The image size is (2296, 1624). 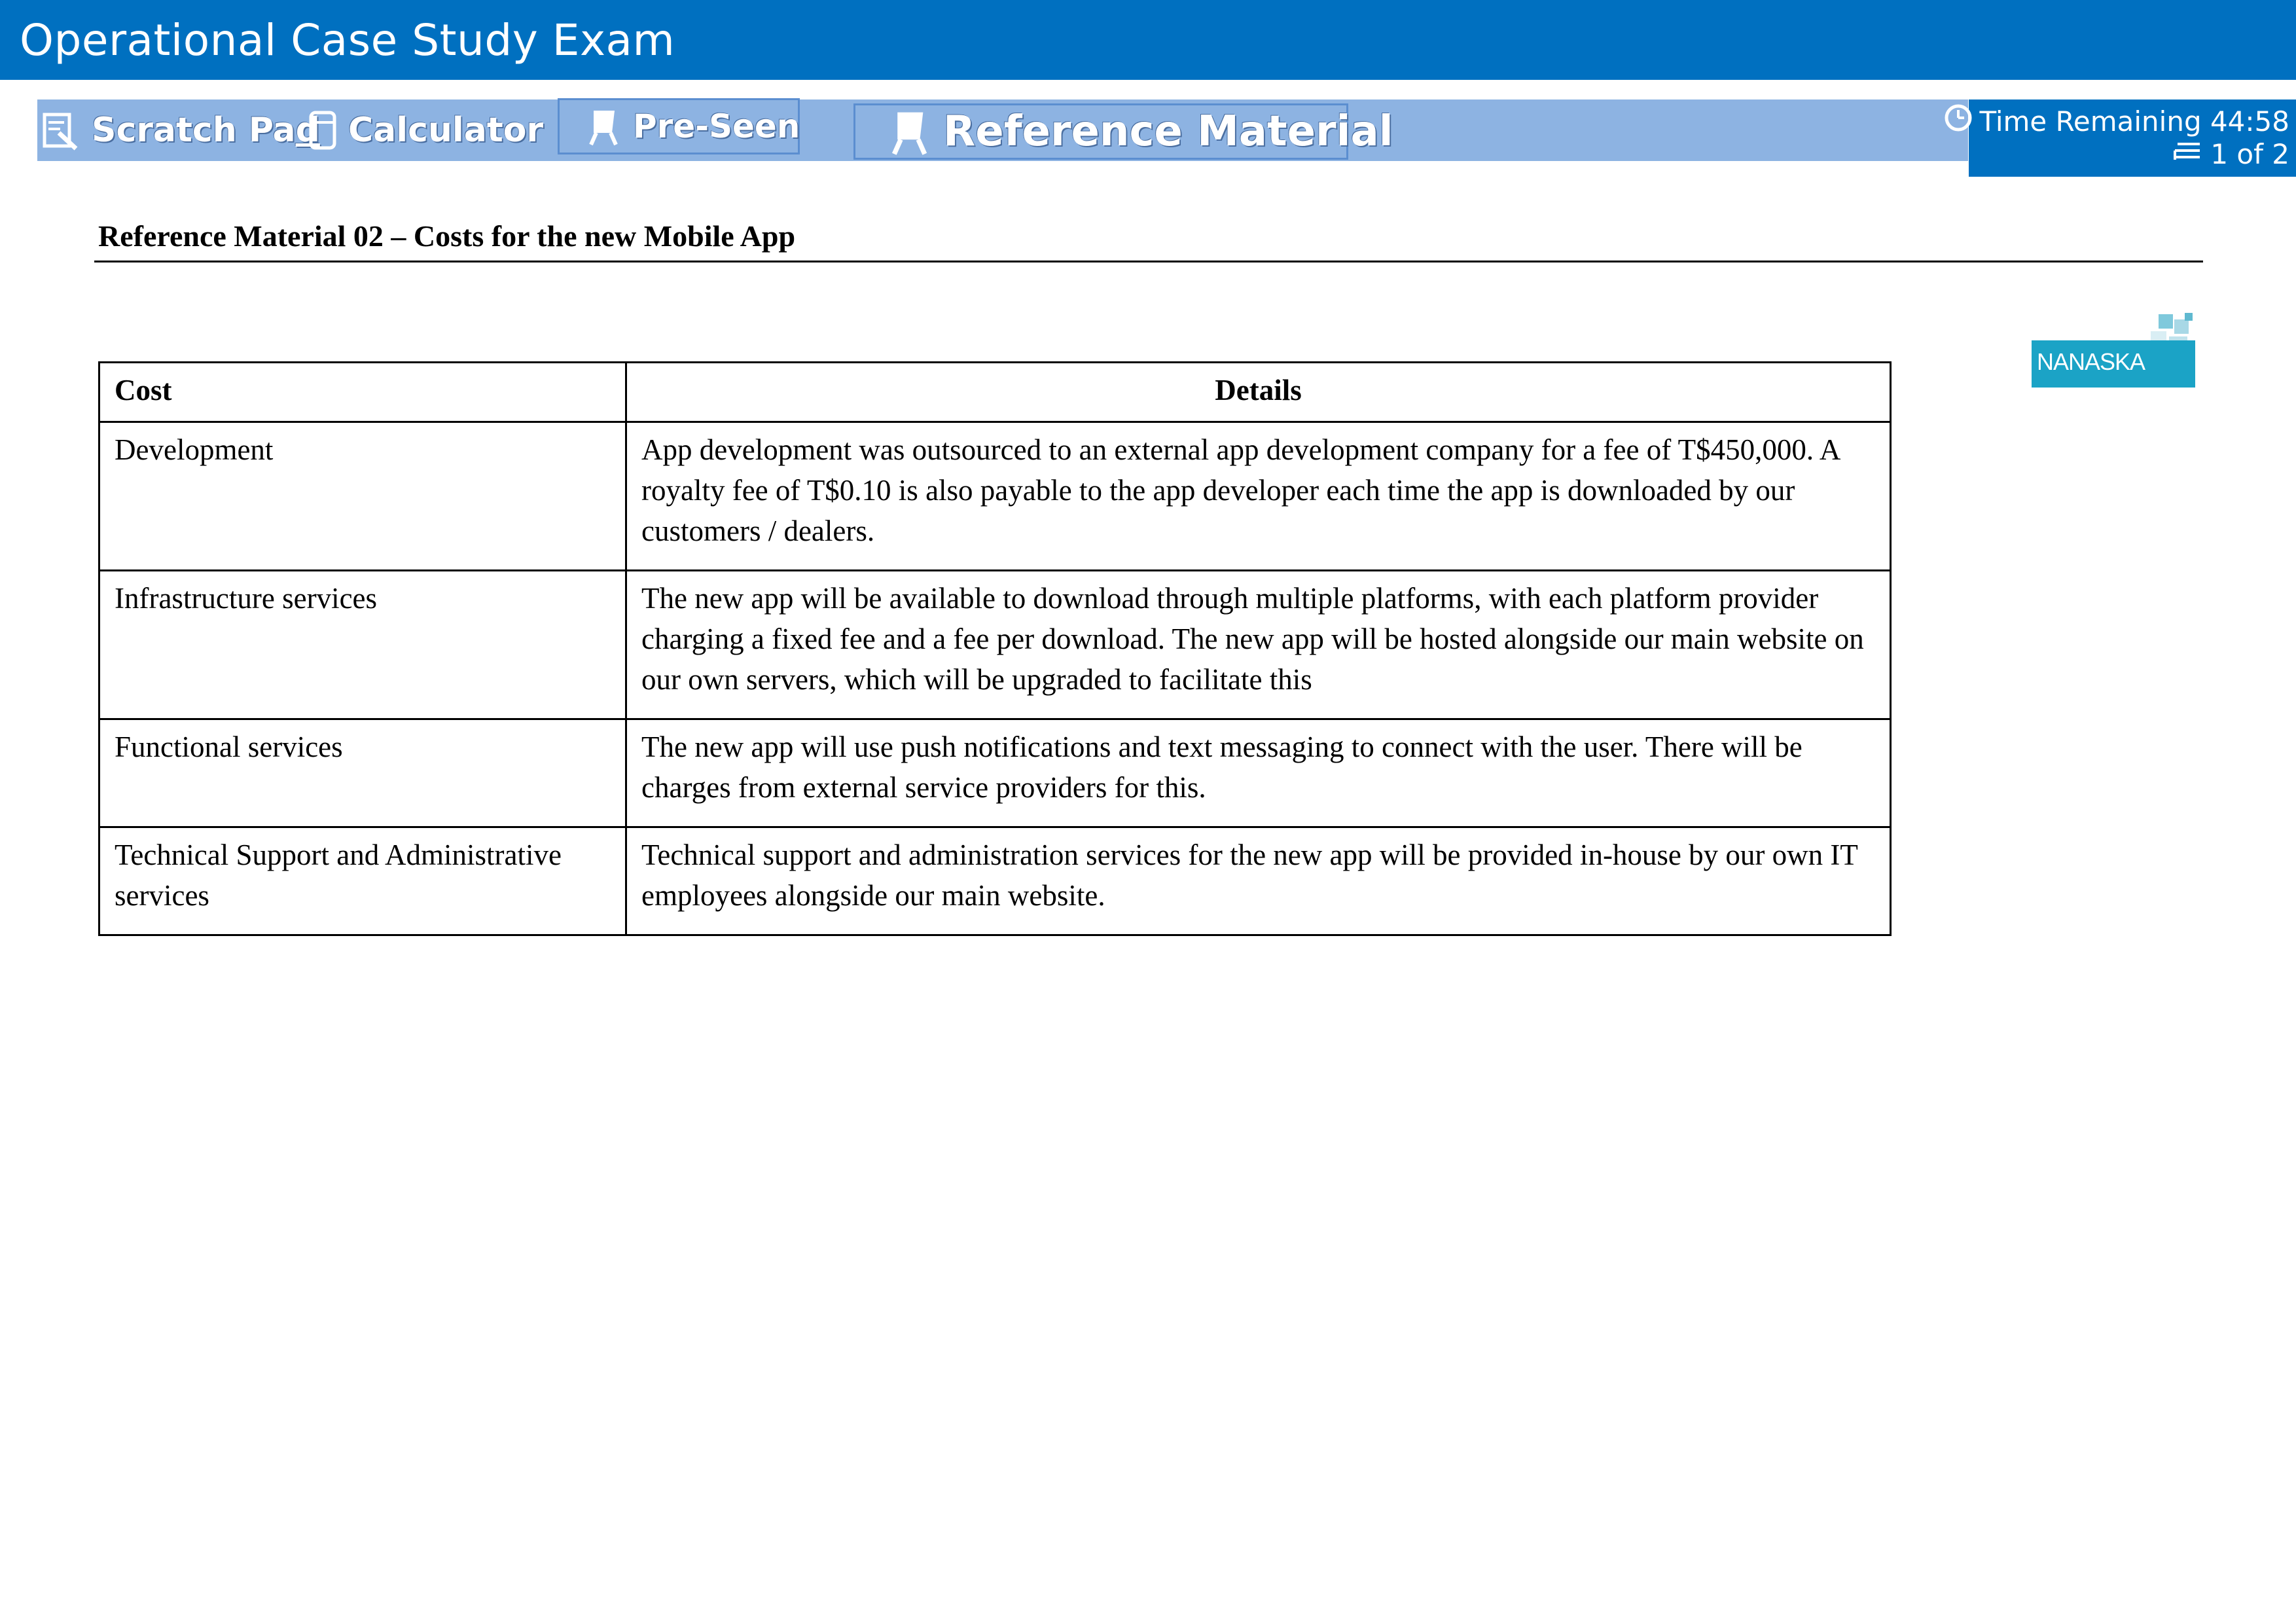 I want to click on table-header-row: Cost Details, so click(x=995, y=392).